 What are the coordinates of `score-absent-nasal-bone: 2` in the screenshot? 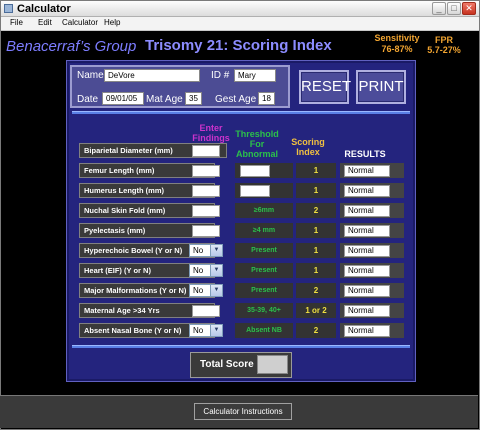 It's located at (316, 330).